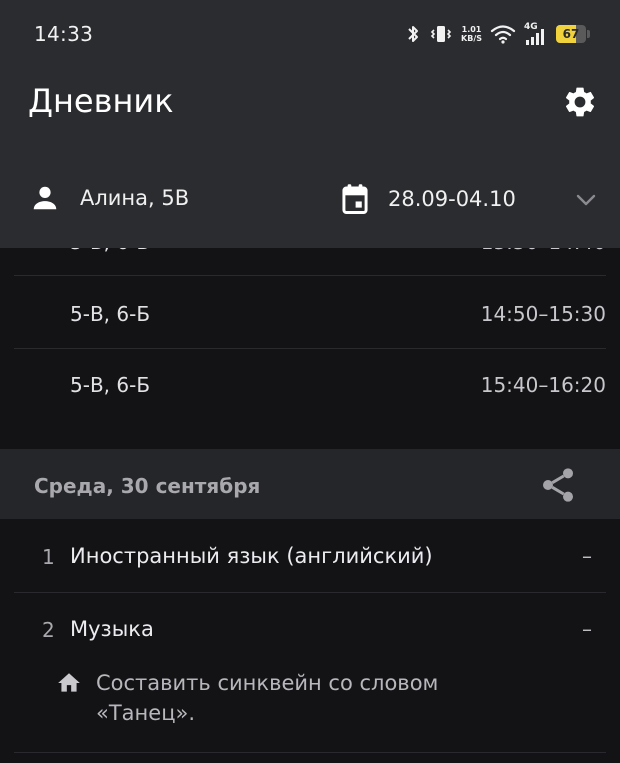 This screenshot has width=620, height=763. Describe the element at coordinates (48, 557) in the screenshot. I see `lesson-number: 1` at that location.